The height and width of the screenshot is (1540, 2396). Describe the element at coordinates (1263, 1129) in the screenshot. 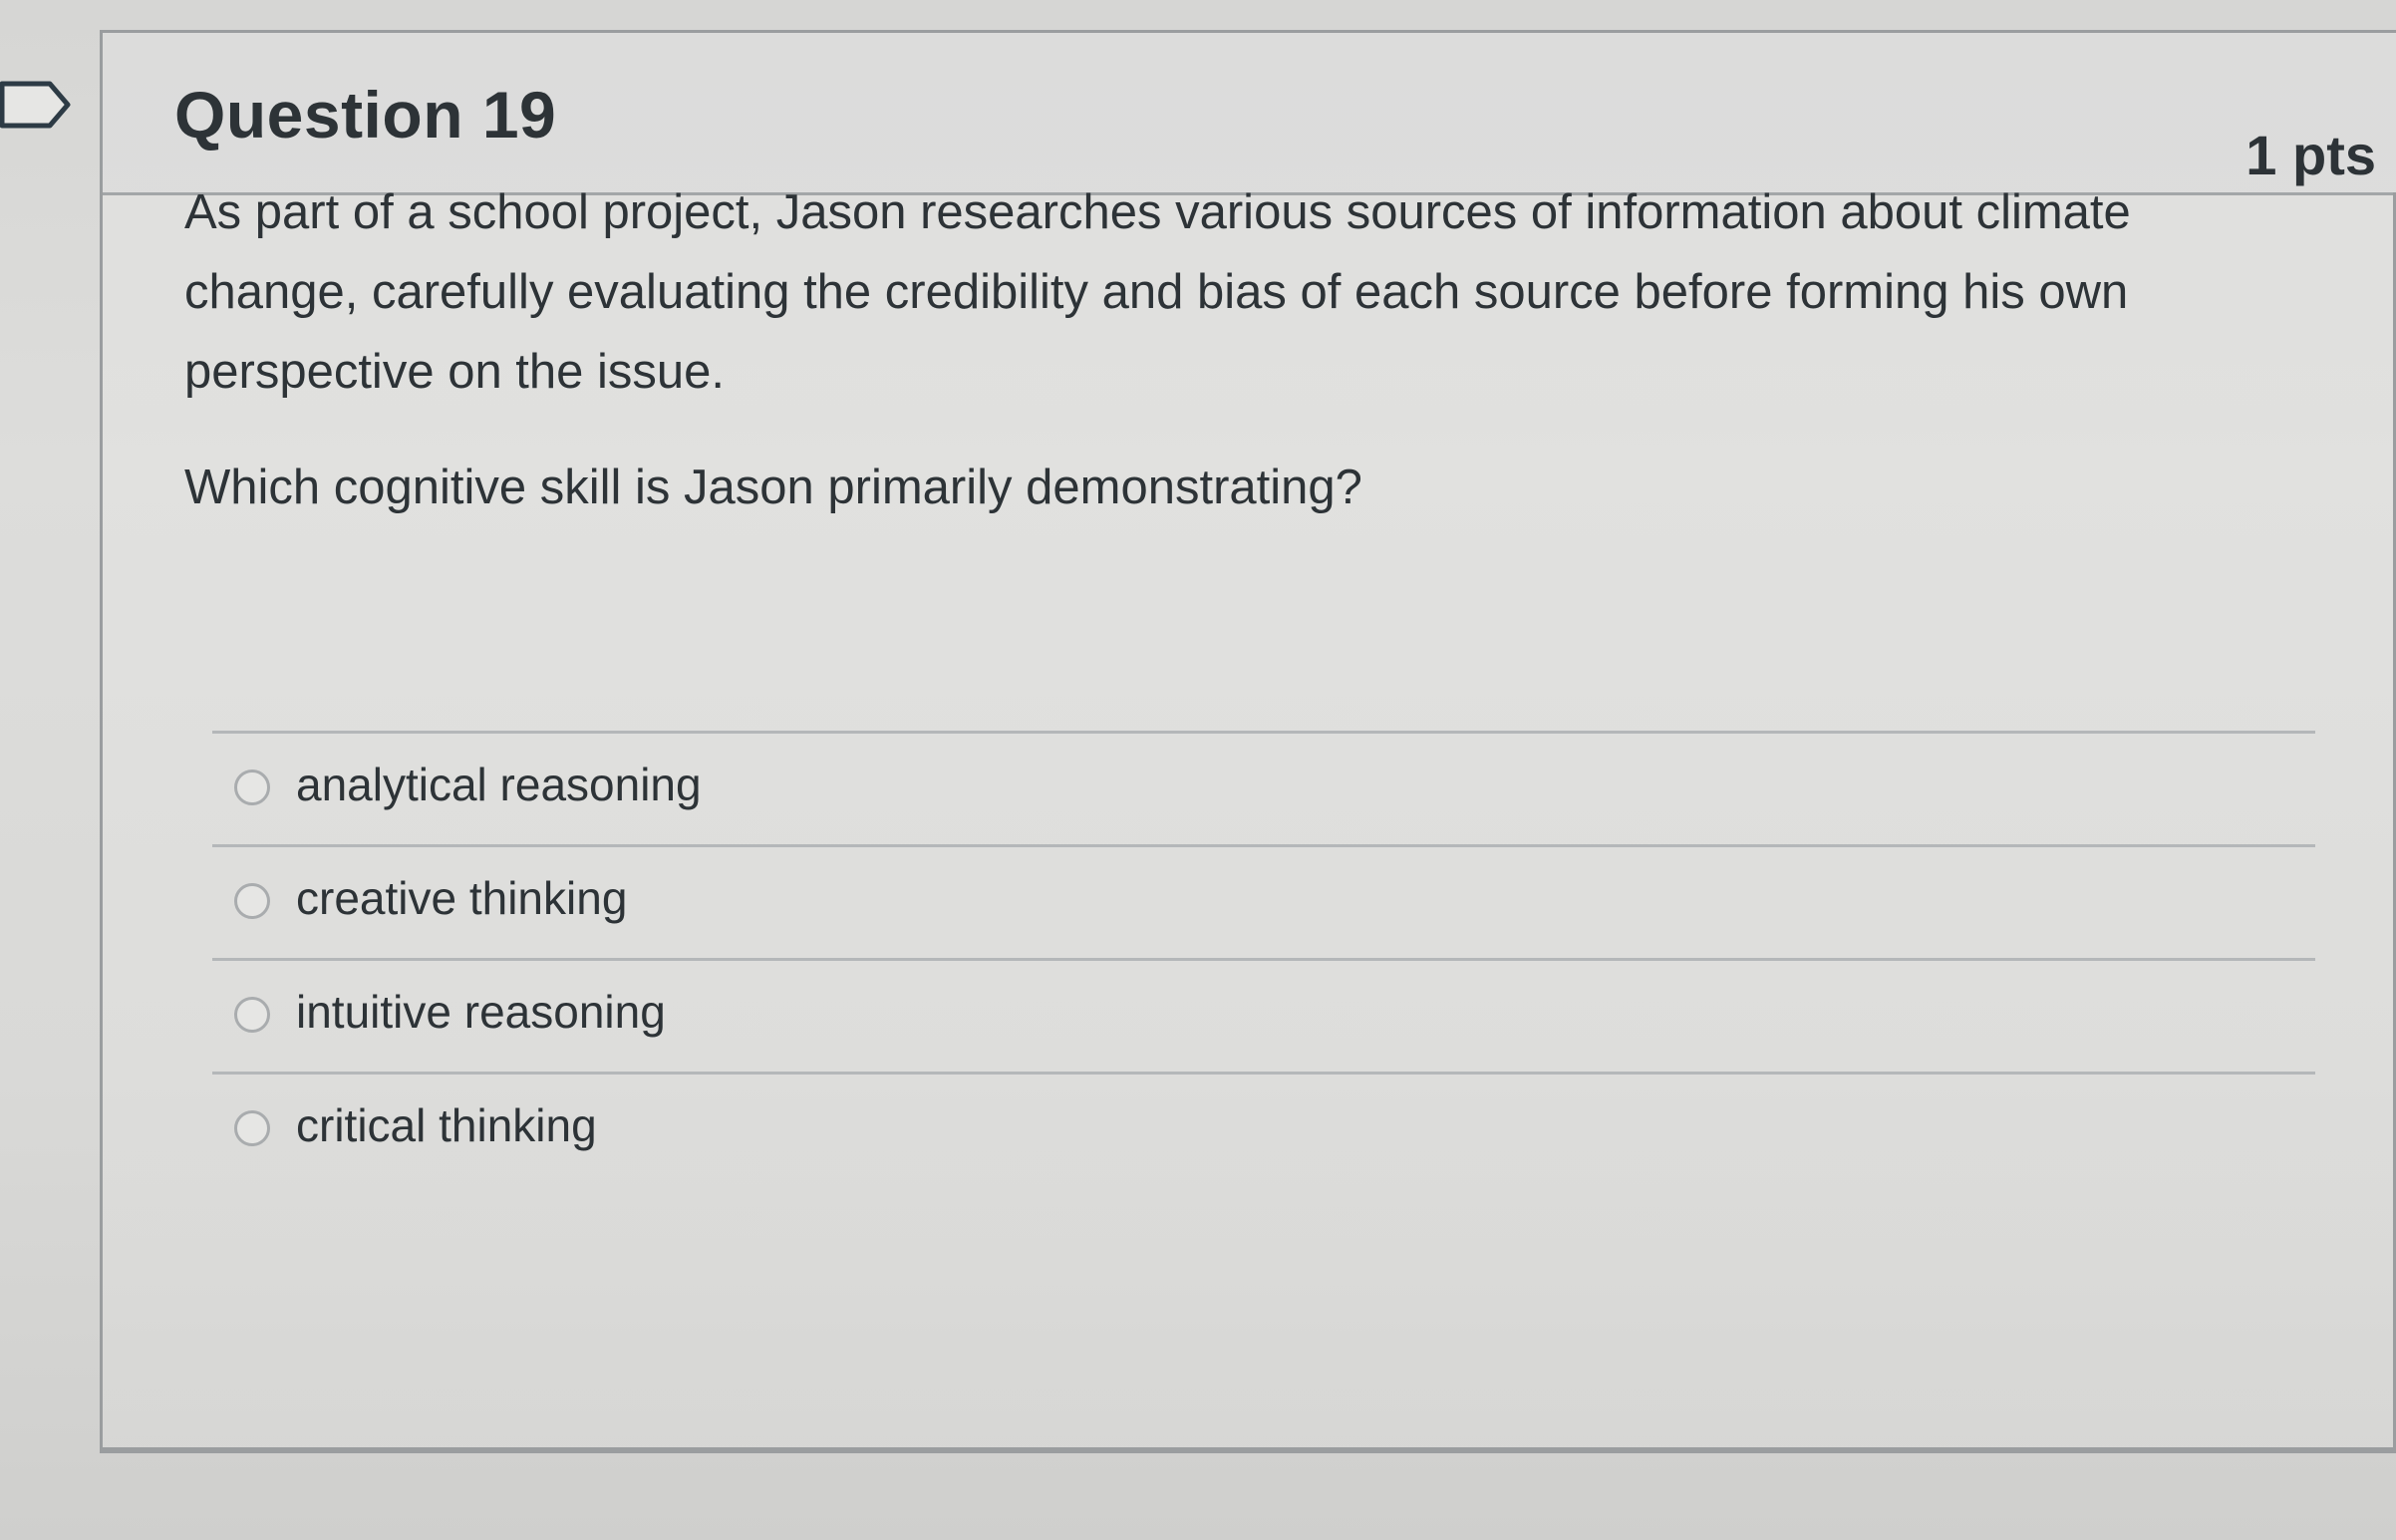

I see `answer-option: critical thinking` at that location.